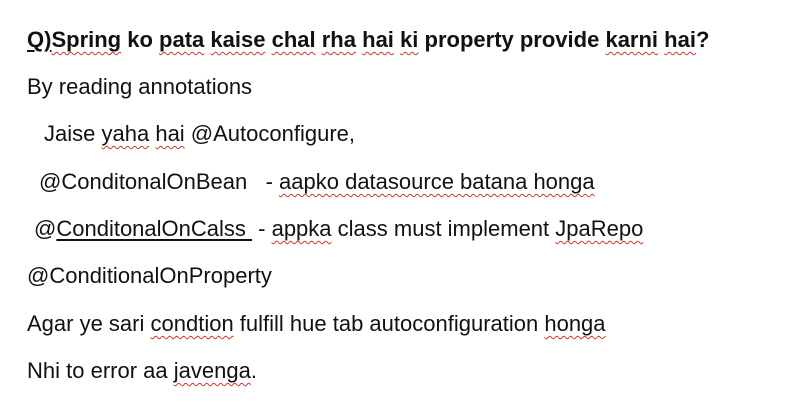  Describe the element at coordinates (293, 39) in the screenshot. I see `question-word-chal: chal` at that location.